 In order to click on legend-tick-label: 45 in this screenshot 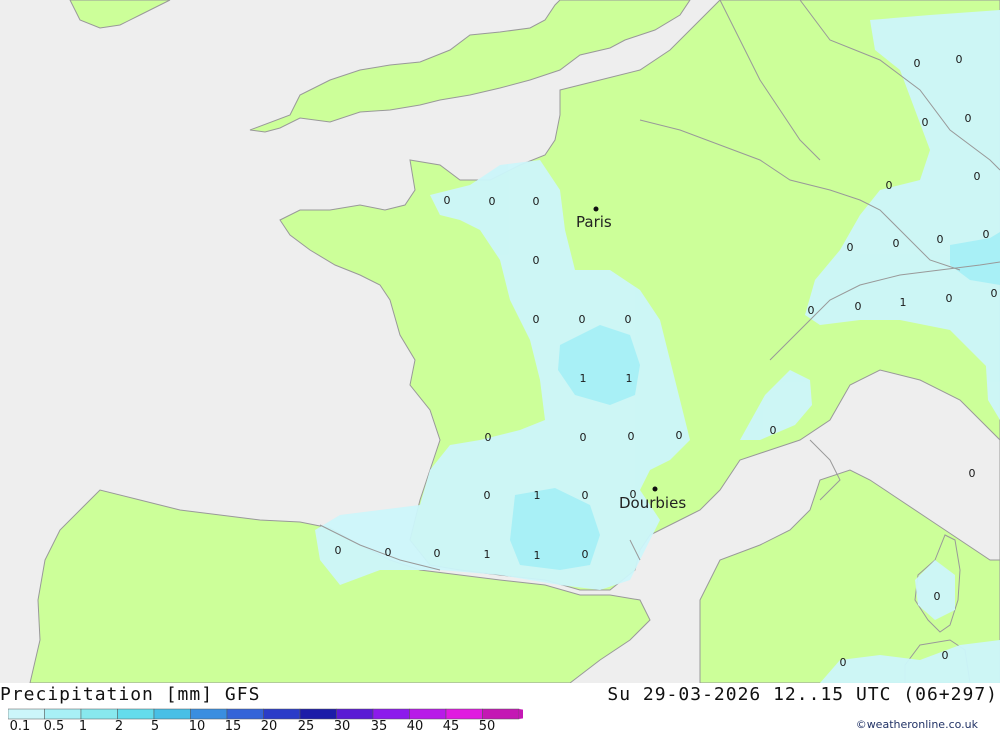, I will do `click(451, 726)`.